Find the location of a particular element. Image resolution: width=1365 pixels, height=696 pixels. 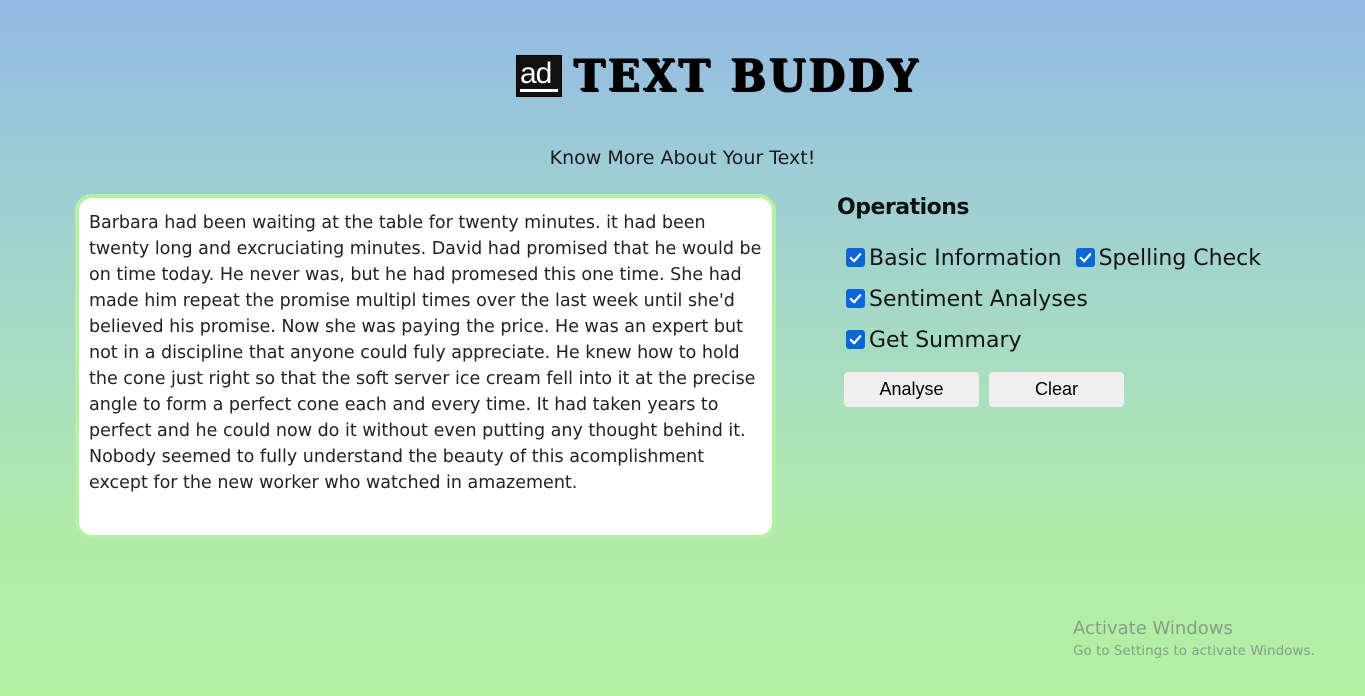

option-label: Basic Information is located at coordinates (965, 259).